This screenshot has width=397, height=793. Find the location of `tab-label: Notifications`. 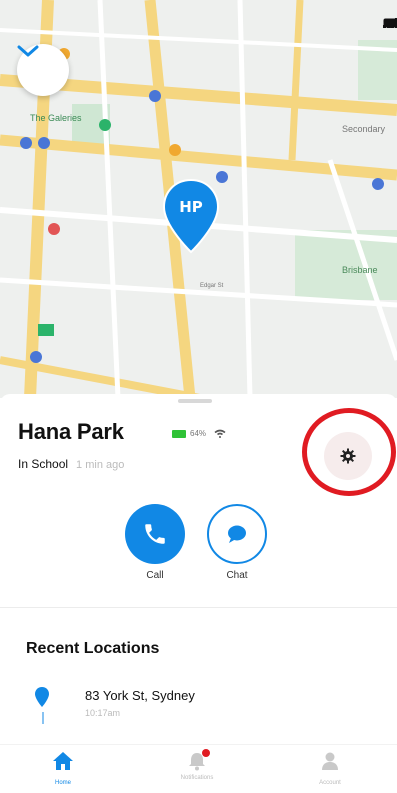

tab-label: Notifications is located at coordinates (197, 778).